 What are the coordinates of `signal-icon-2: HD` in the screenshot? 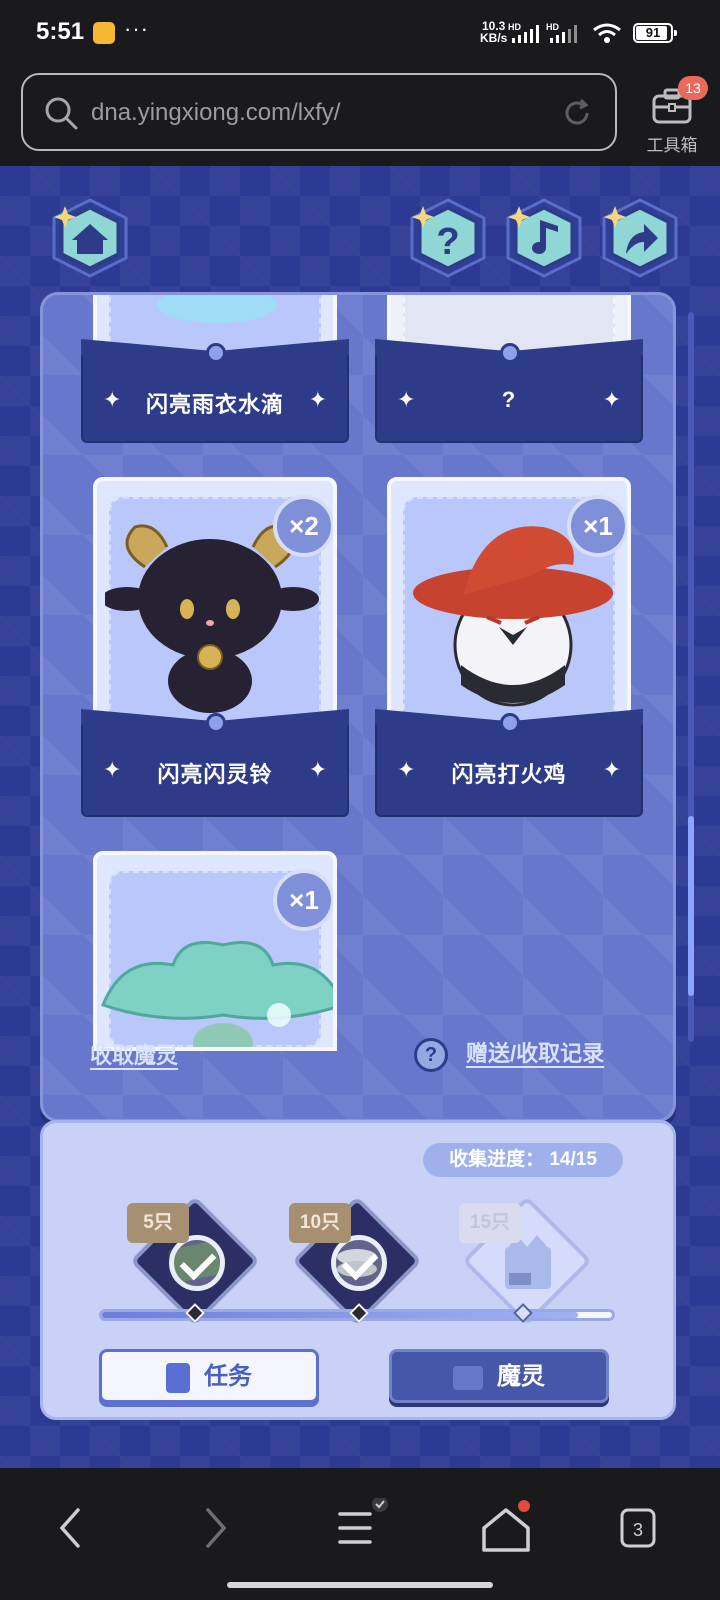 It's located at (561, 32).